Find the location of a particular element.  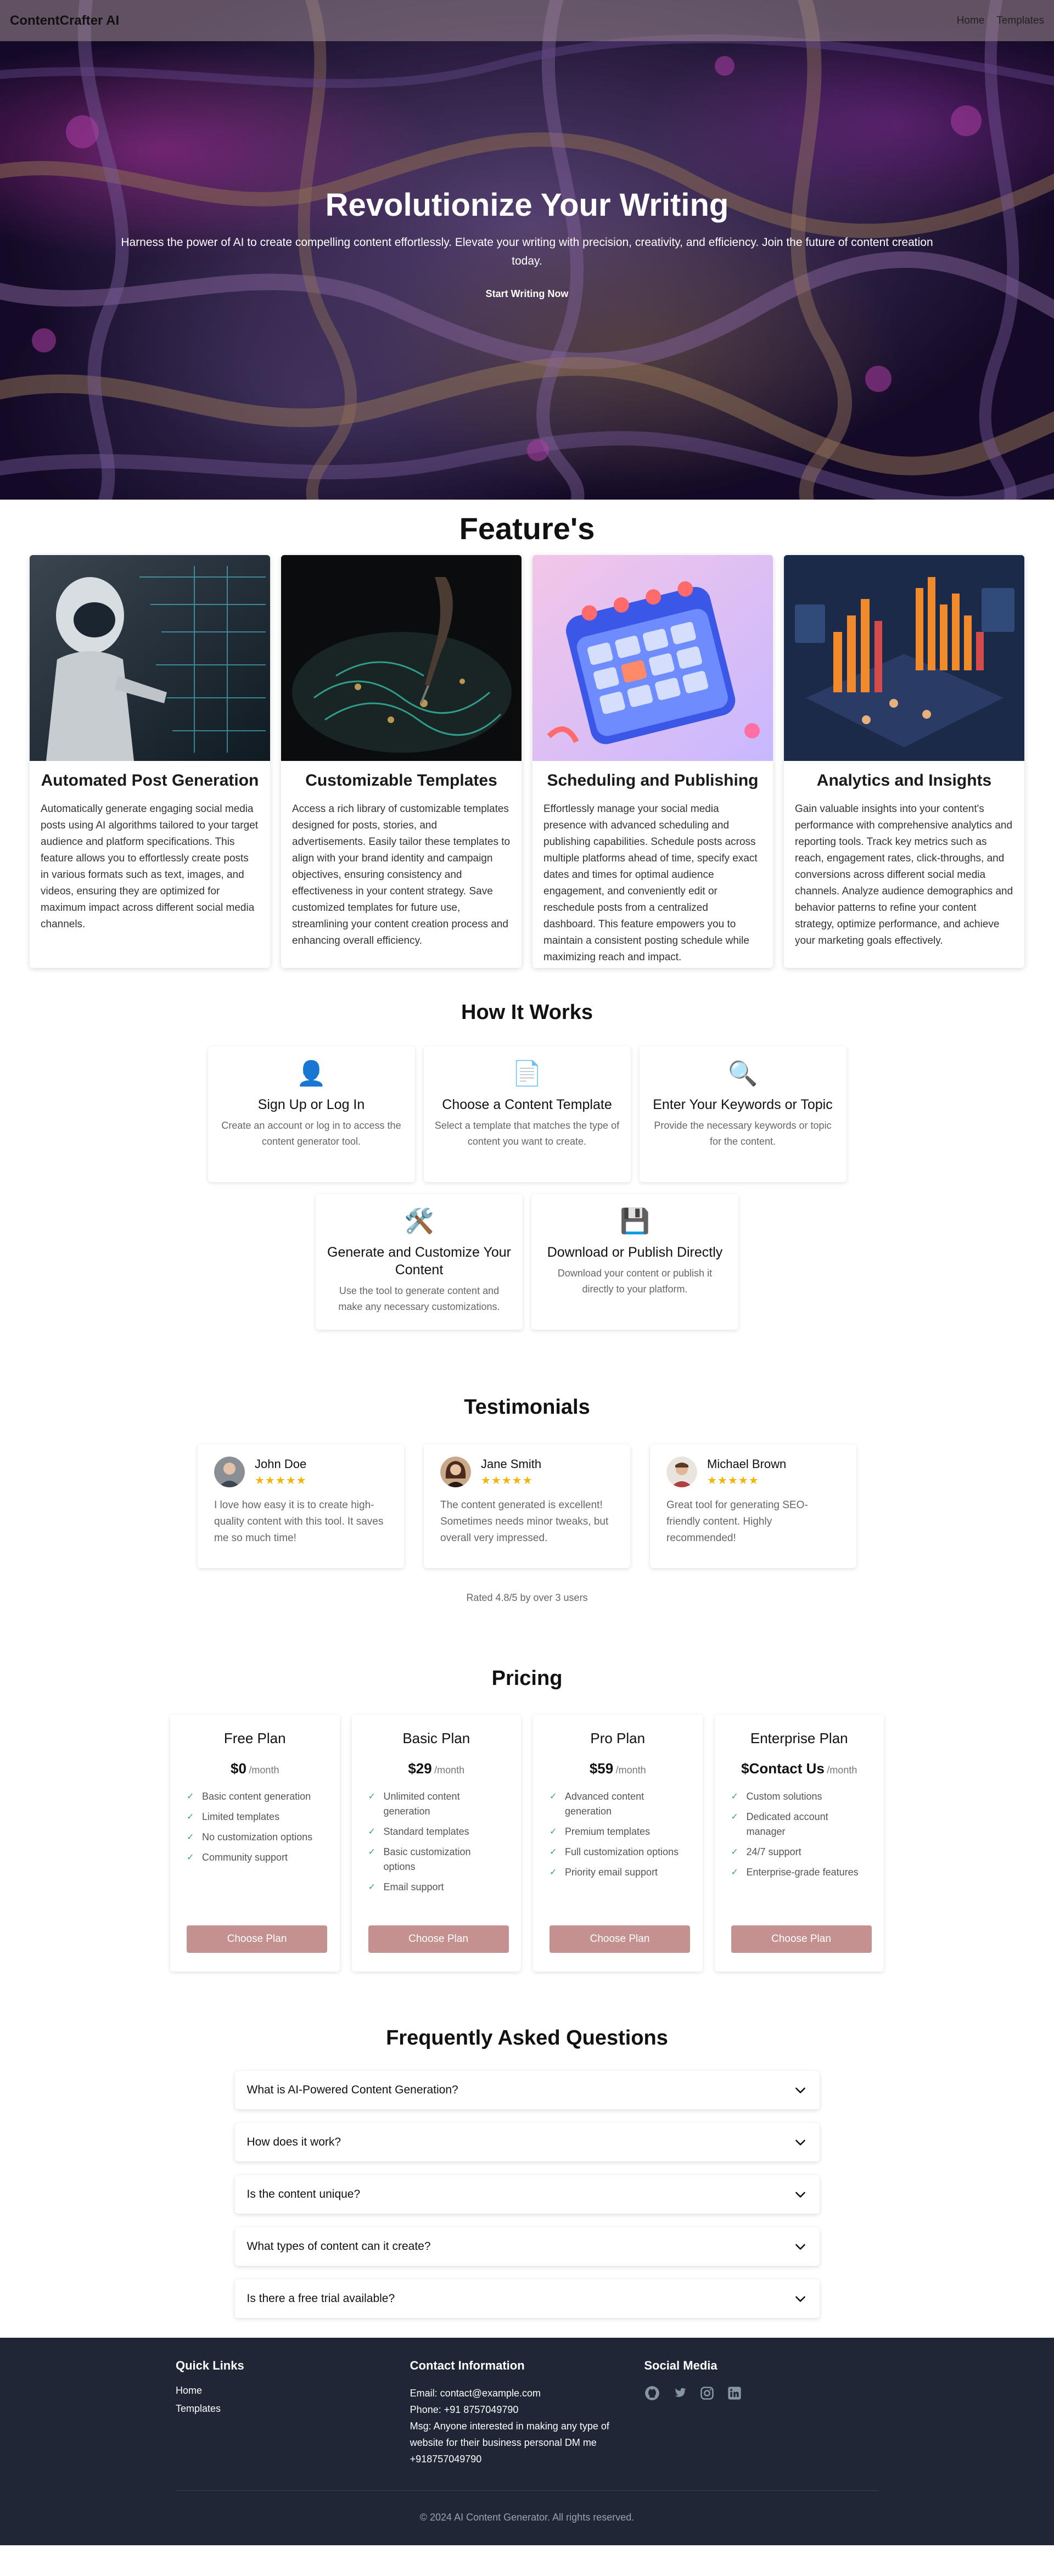

contact-email: Email: contact@example.com is located at coordinates (475, 2393).